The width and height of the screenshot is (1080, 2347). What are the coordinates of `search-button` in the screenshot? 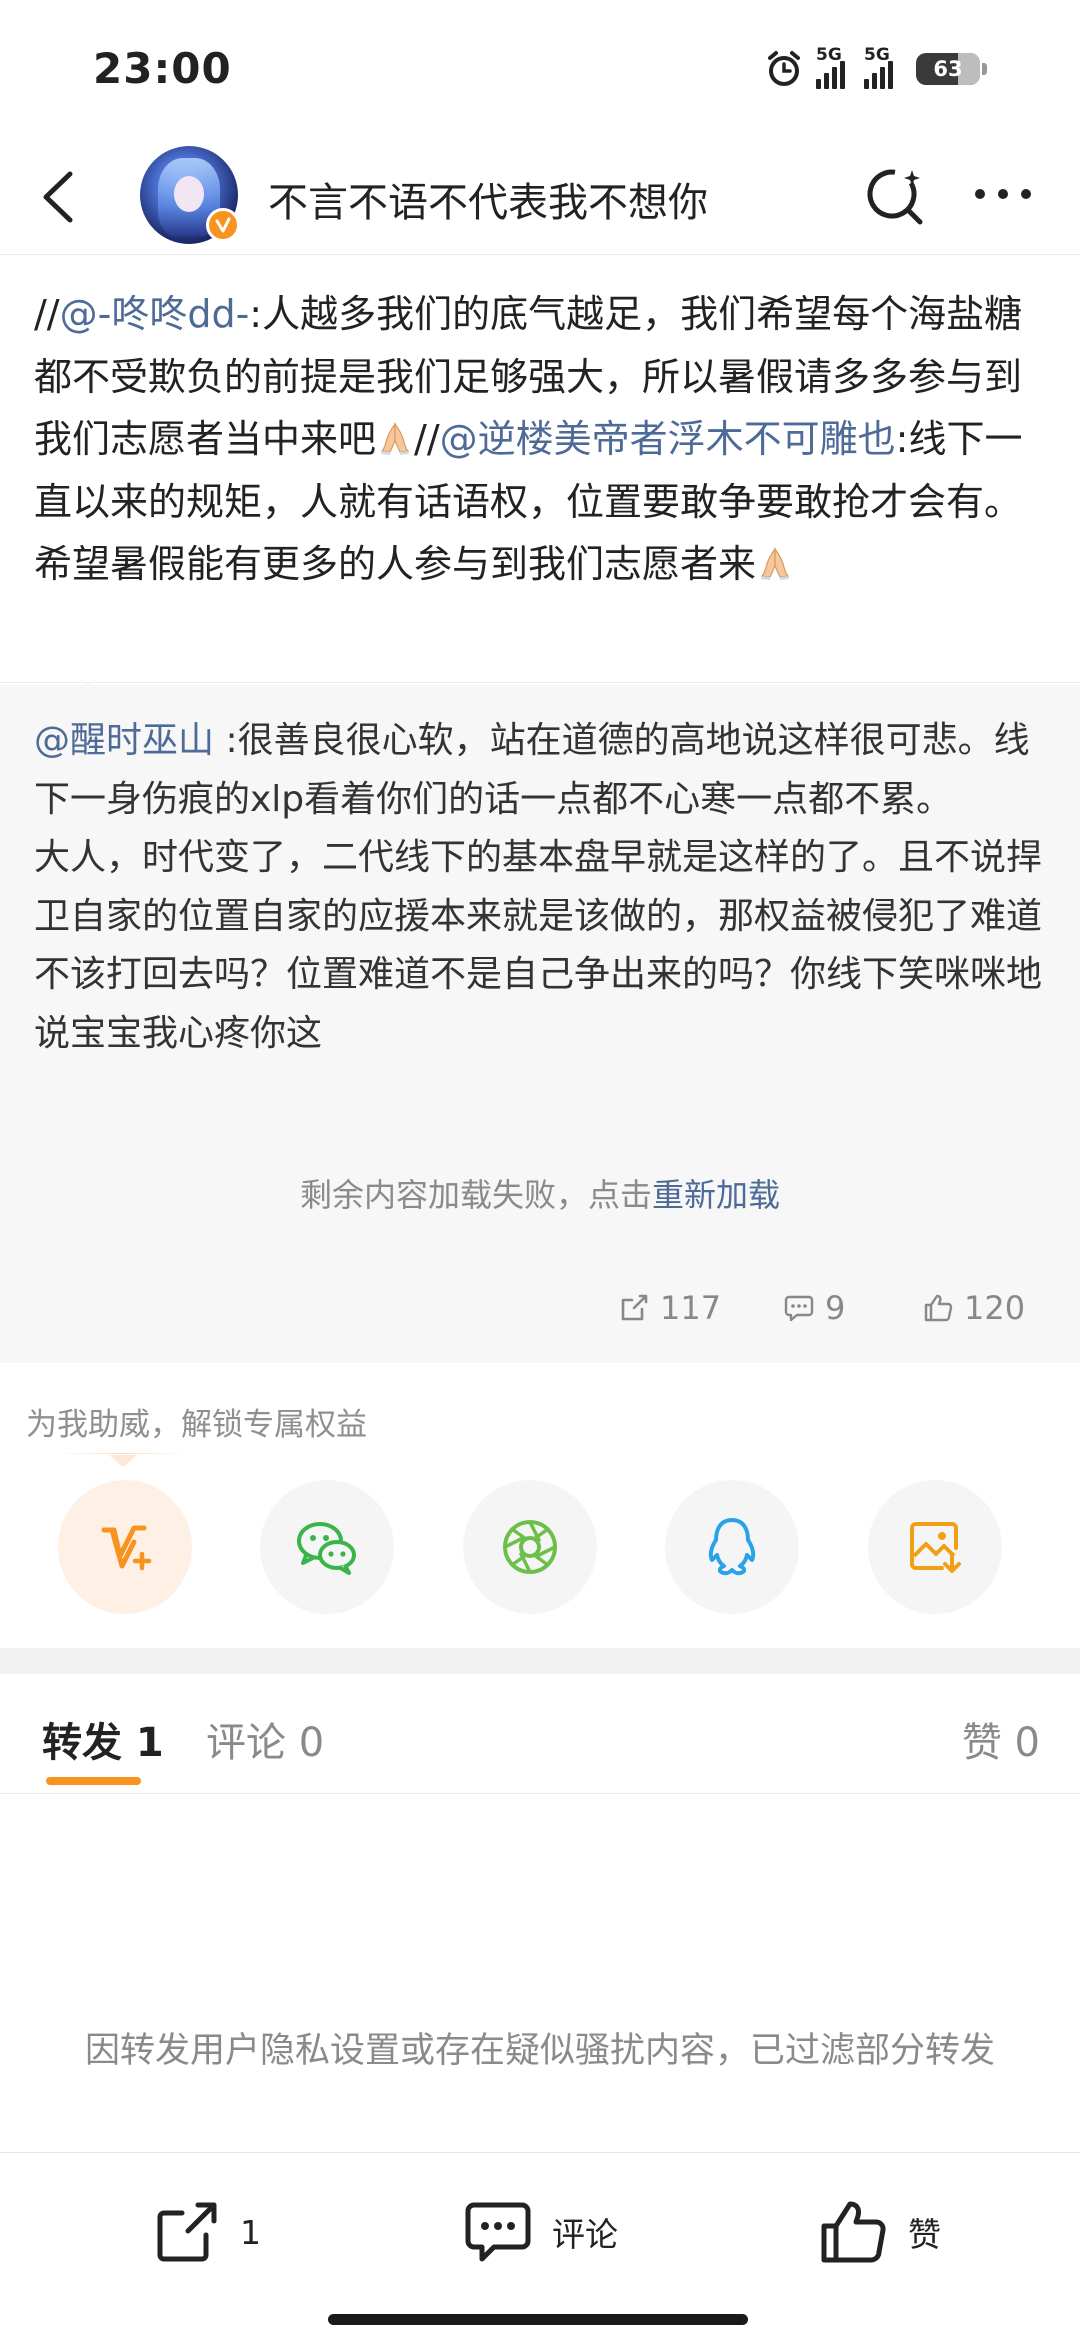 It's located at (895, 195).